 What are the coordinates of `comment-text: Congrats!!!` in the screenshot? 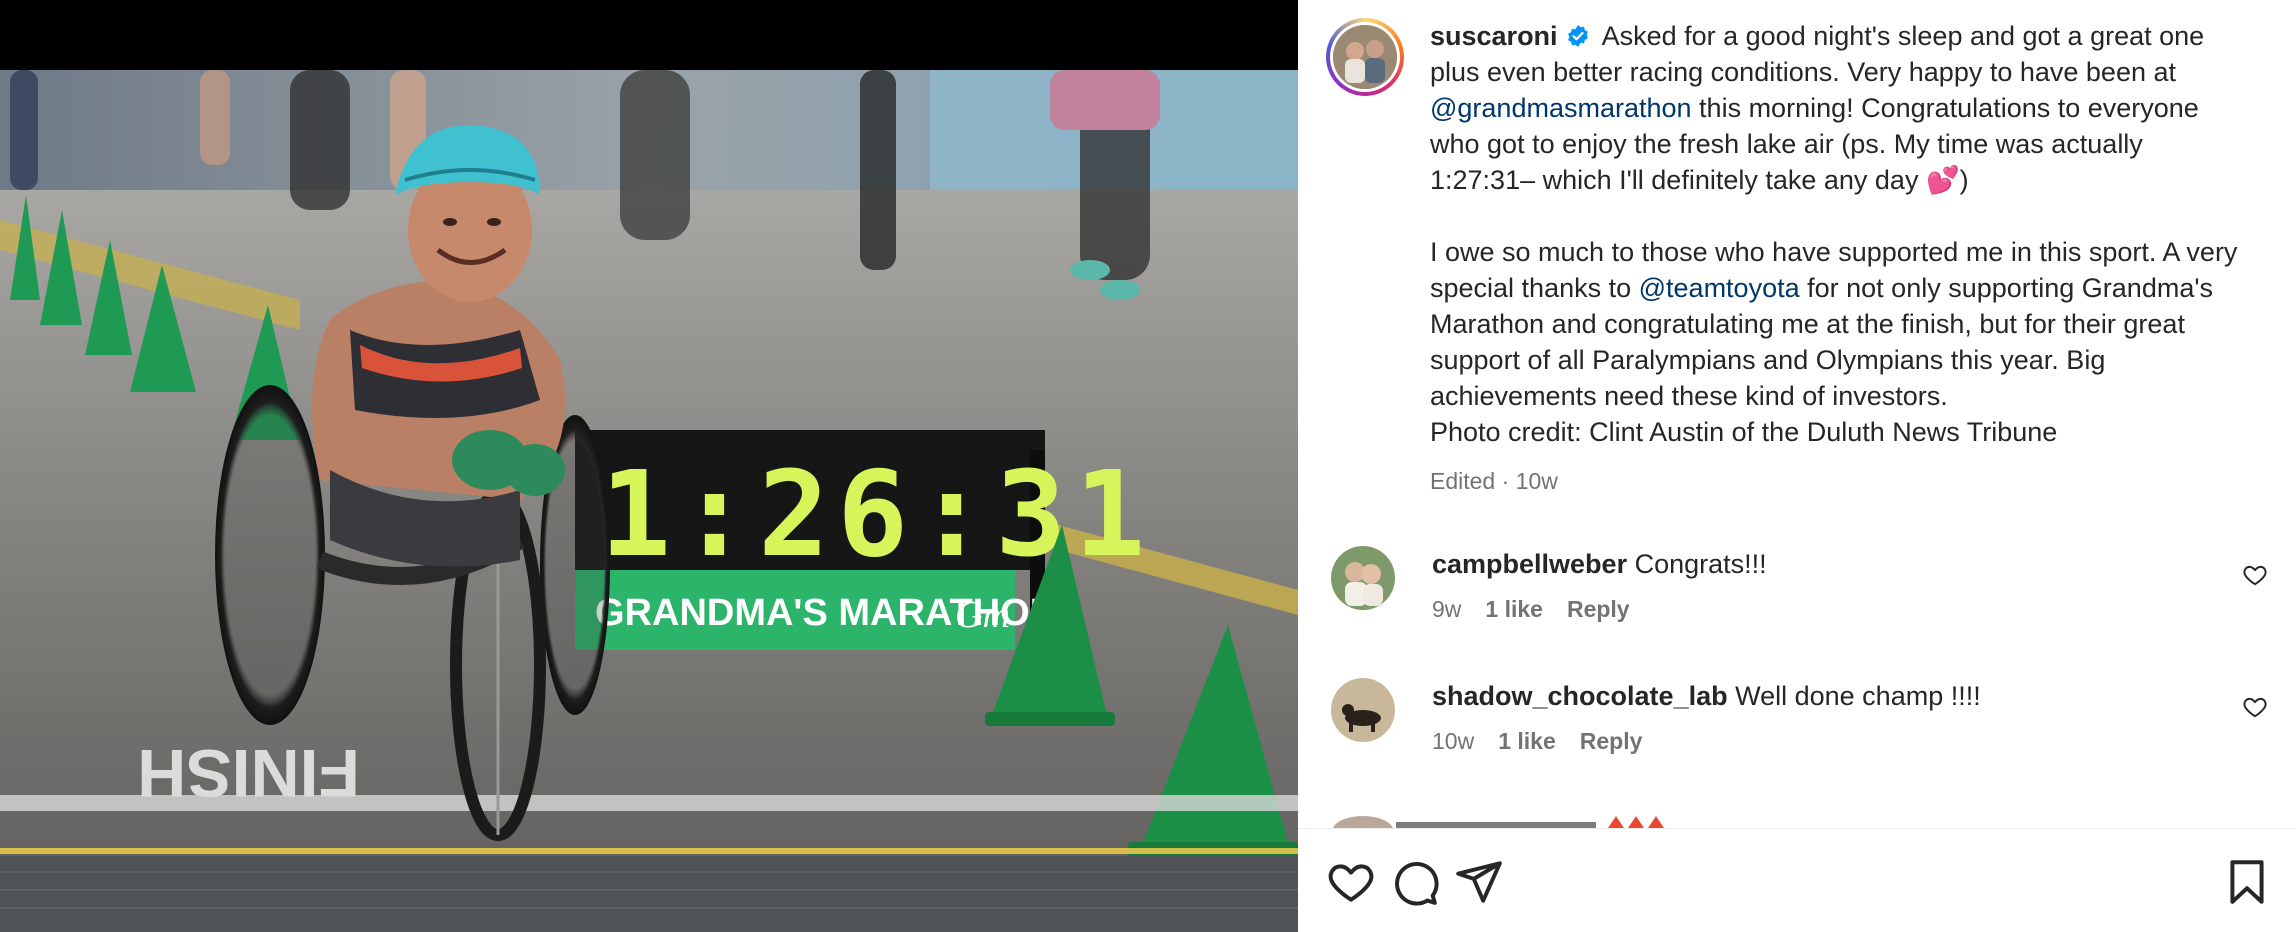 It's located at (1700, 564).